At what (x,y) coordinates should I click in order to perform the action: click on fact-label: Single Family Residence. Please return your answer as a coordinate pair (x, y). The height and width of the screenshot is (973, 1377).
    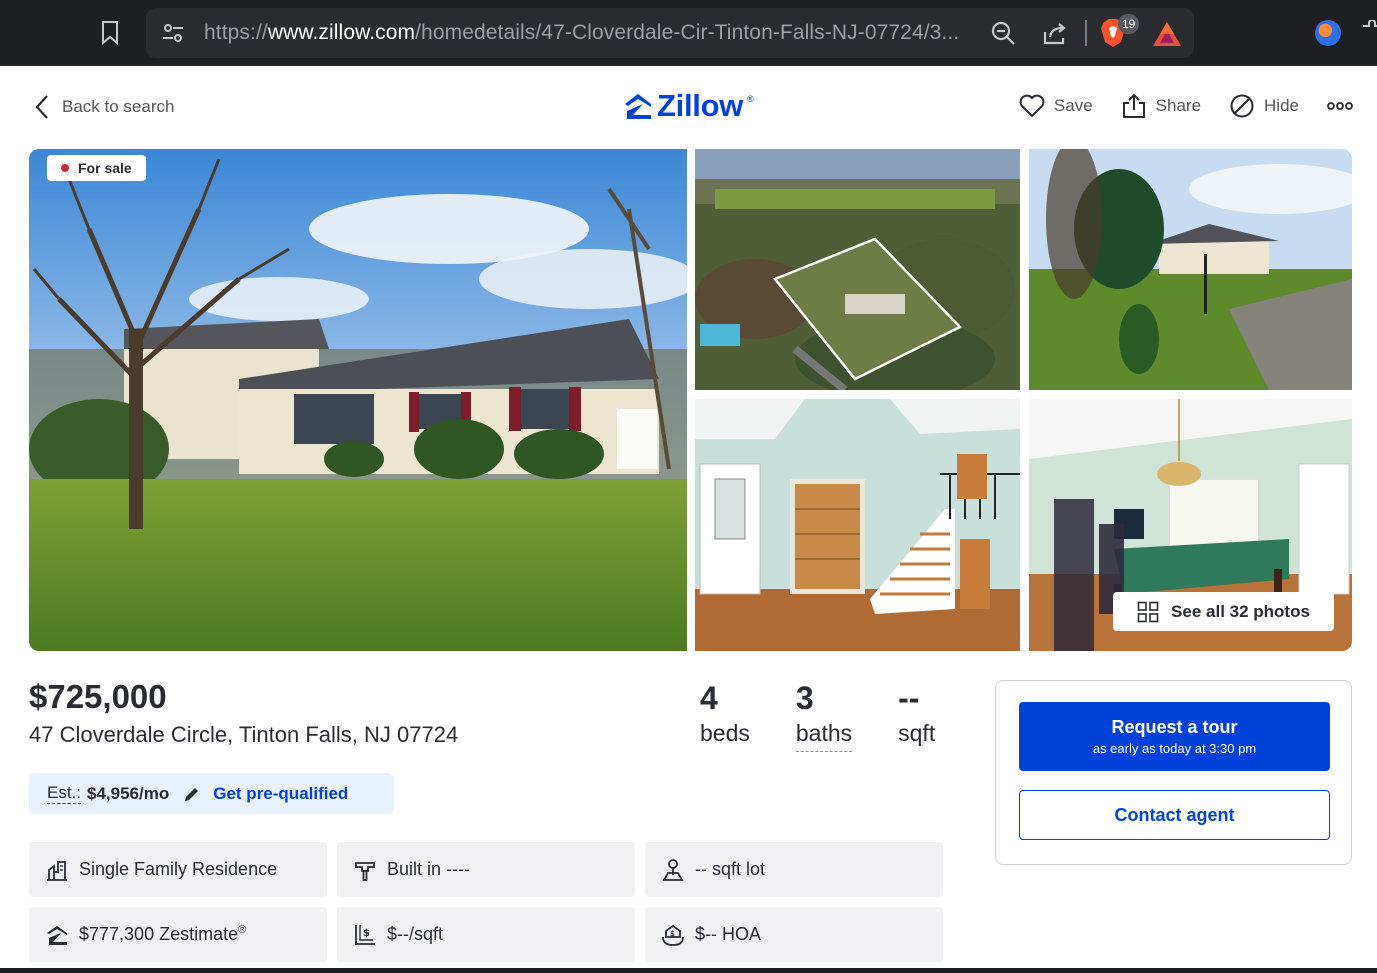
    Looking at the image, I should click on (178, 869).